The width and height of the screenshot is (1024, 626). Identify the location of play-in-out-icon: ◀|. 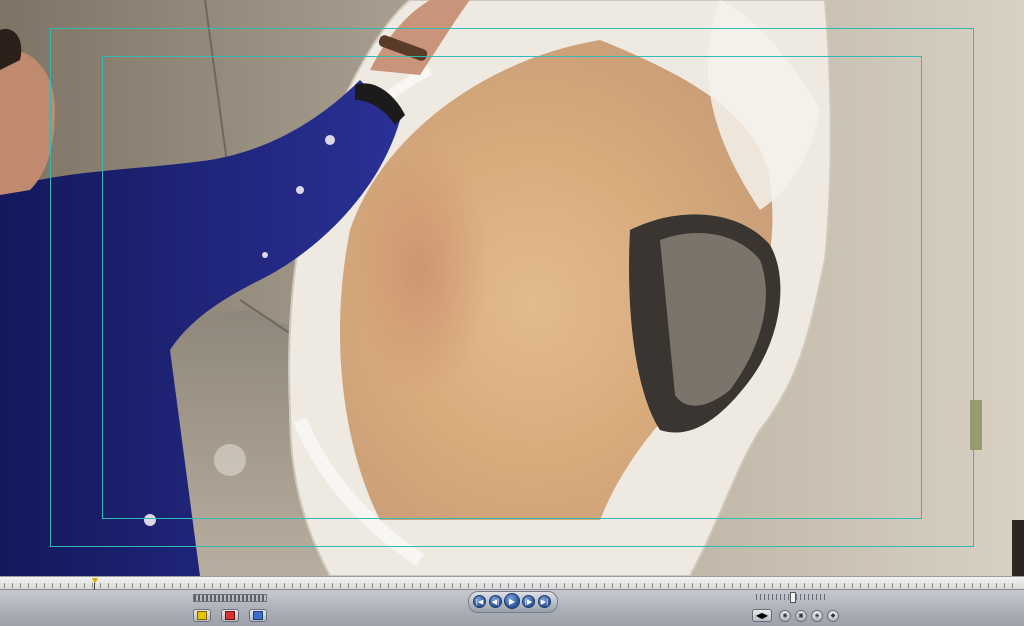
(495, 602).